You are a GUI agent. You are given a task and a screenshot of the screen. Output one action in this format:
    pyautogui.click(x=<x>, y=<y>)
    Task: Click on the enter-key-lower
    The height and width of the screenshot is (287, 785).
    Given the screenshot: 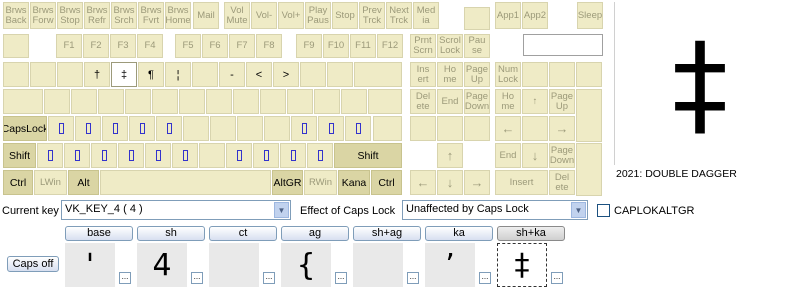 What is the action you would take?
    pyautogui.click(x=387, y=128)
    